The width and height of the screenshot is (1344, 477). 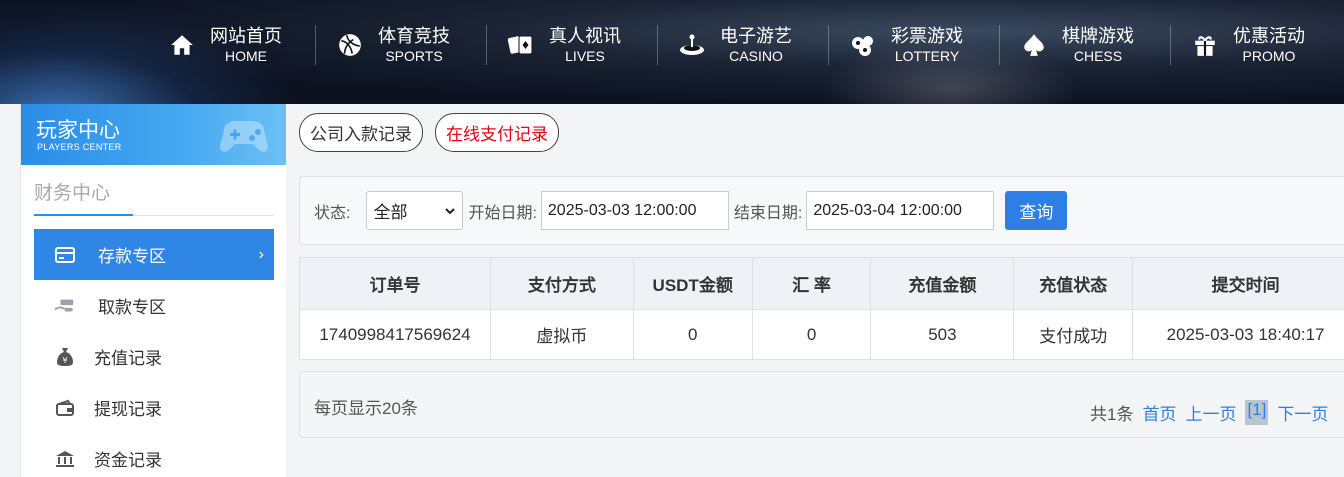 What do you see at coordinates (497, 132) in the screenshot?
I see `tab-online-payment: 在线支付记录` at bounding box center [497, 132].